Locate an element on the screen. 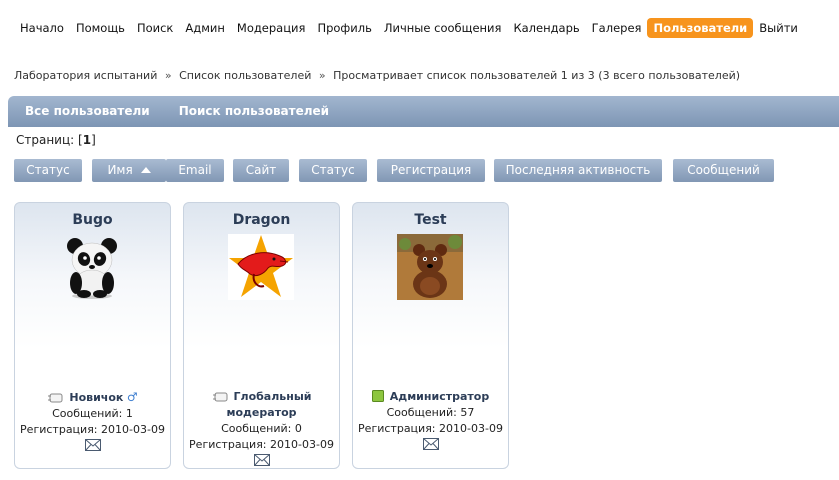  menu-help: Помощь is located at coordinates (100, 28).